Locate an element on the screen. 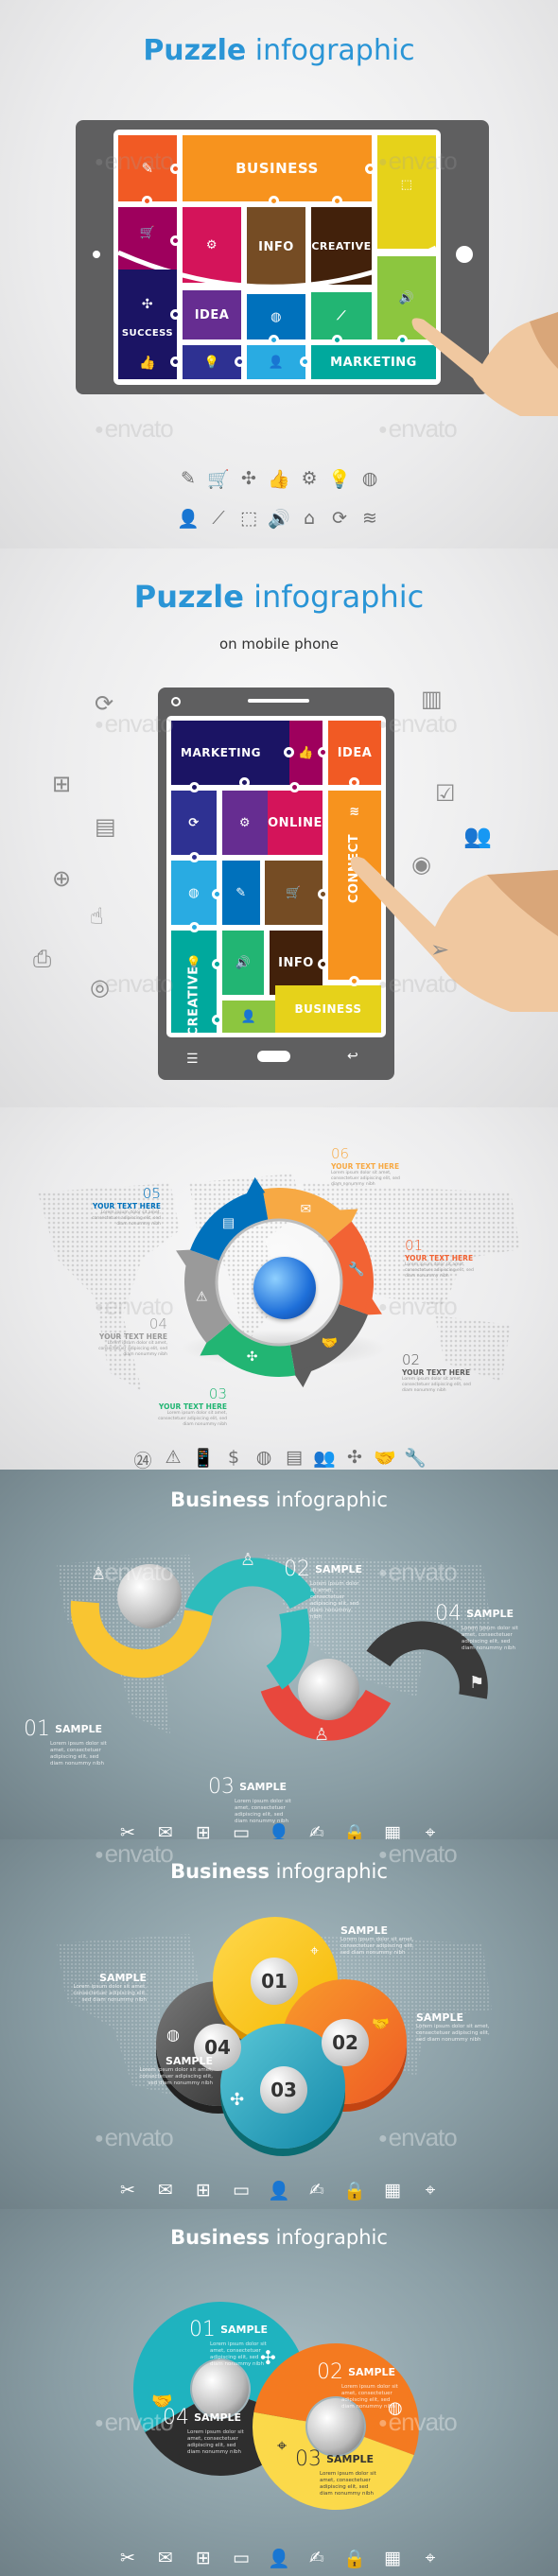 The image size is (558, 2576). section-title: Puzzle infographic is located at coordinates (279, 597).